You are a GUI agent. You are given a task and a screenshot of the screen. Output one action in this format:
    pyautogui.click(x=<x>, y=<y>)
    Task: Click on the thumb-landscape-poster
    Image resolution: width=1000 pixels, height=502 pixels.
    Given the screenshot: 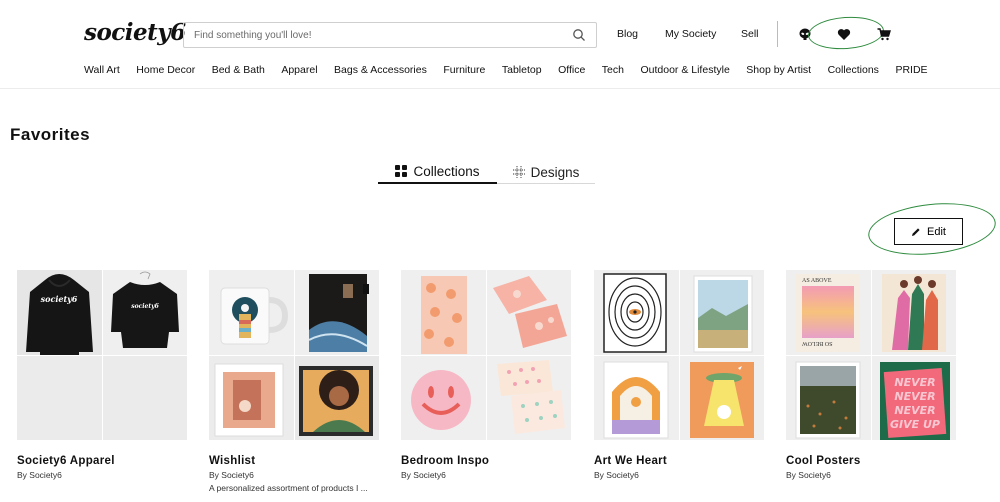 What is the action you would take?
    pyautogui.click(x=722, y=313)
    